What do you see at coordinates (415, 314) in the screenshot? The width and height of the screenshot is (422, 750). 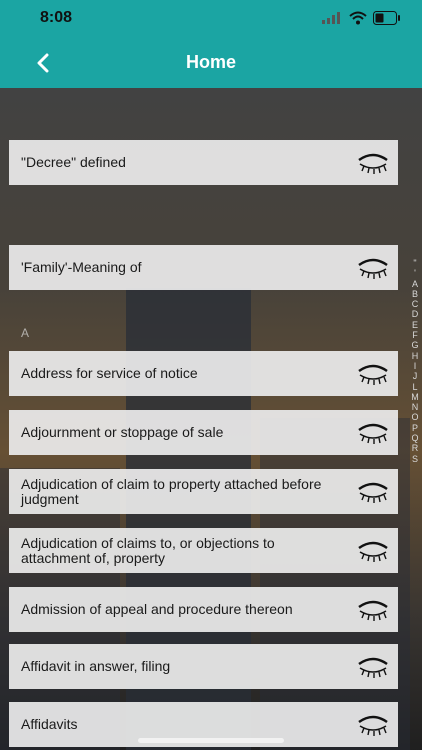 I see `index-letter: D` at bounding box center [415, 314].